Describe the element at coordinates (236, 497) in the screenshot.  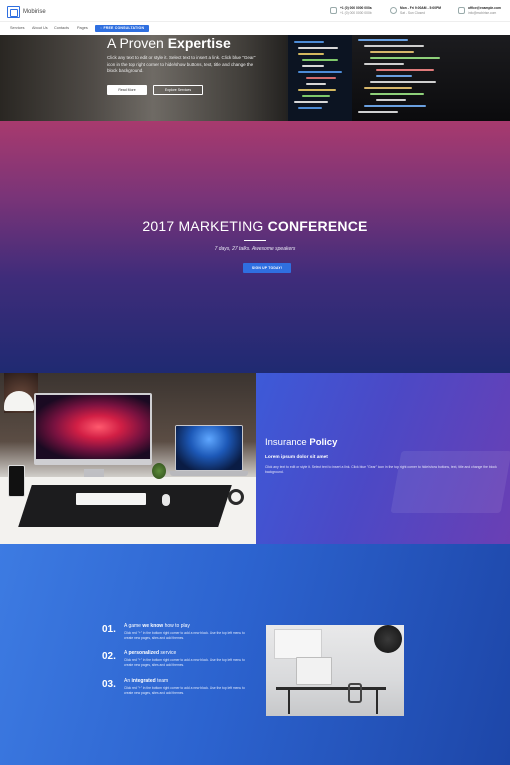
I see `headphones` at that location.